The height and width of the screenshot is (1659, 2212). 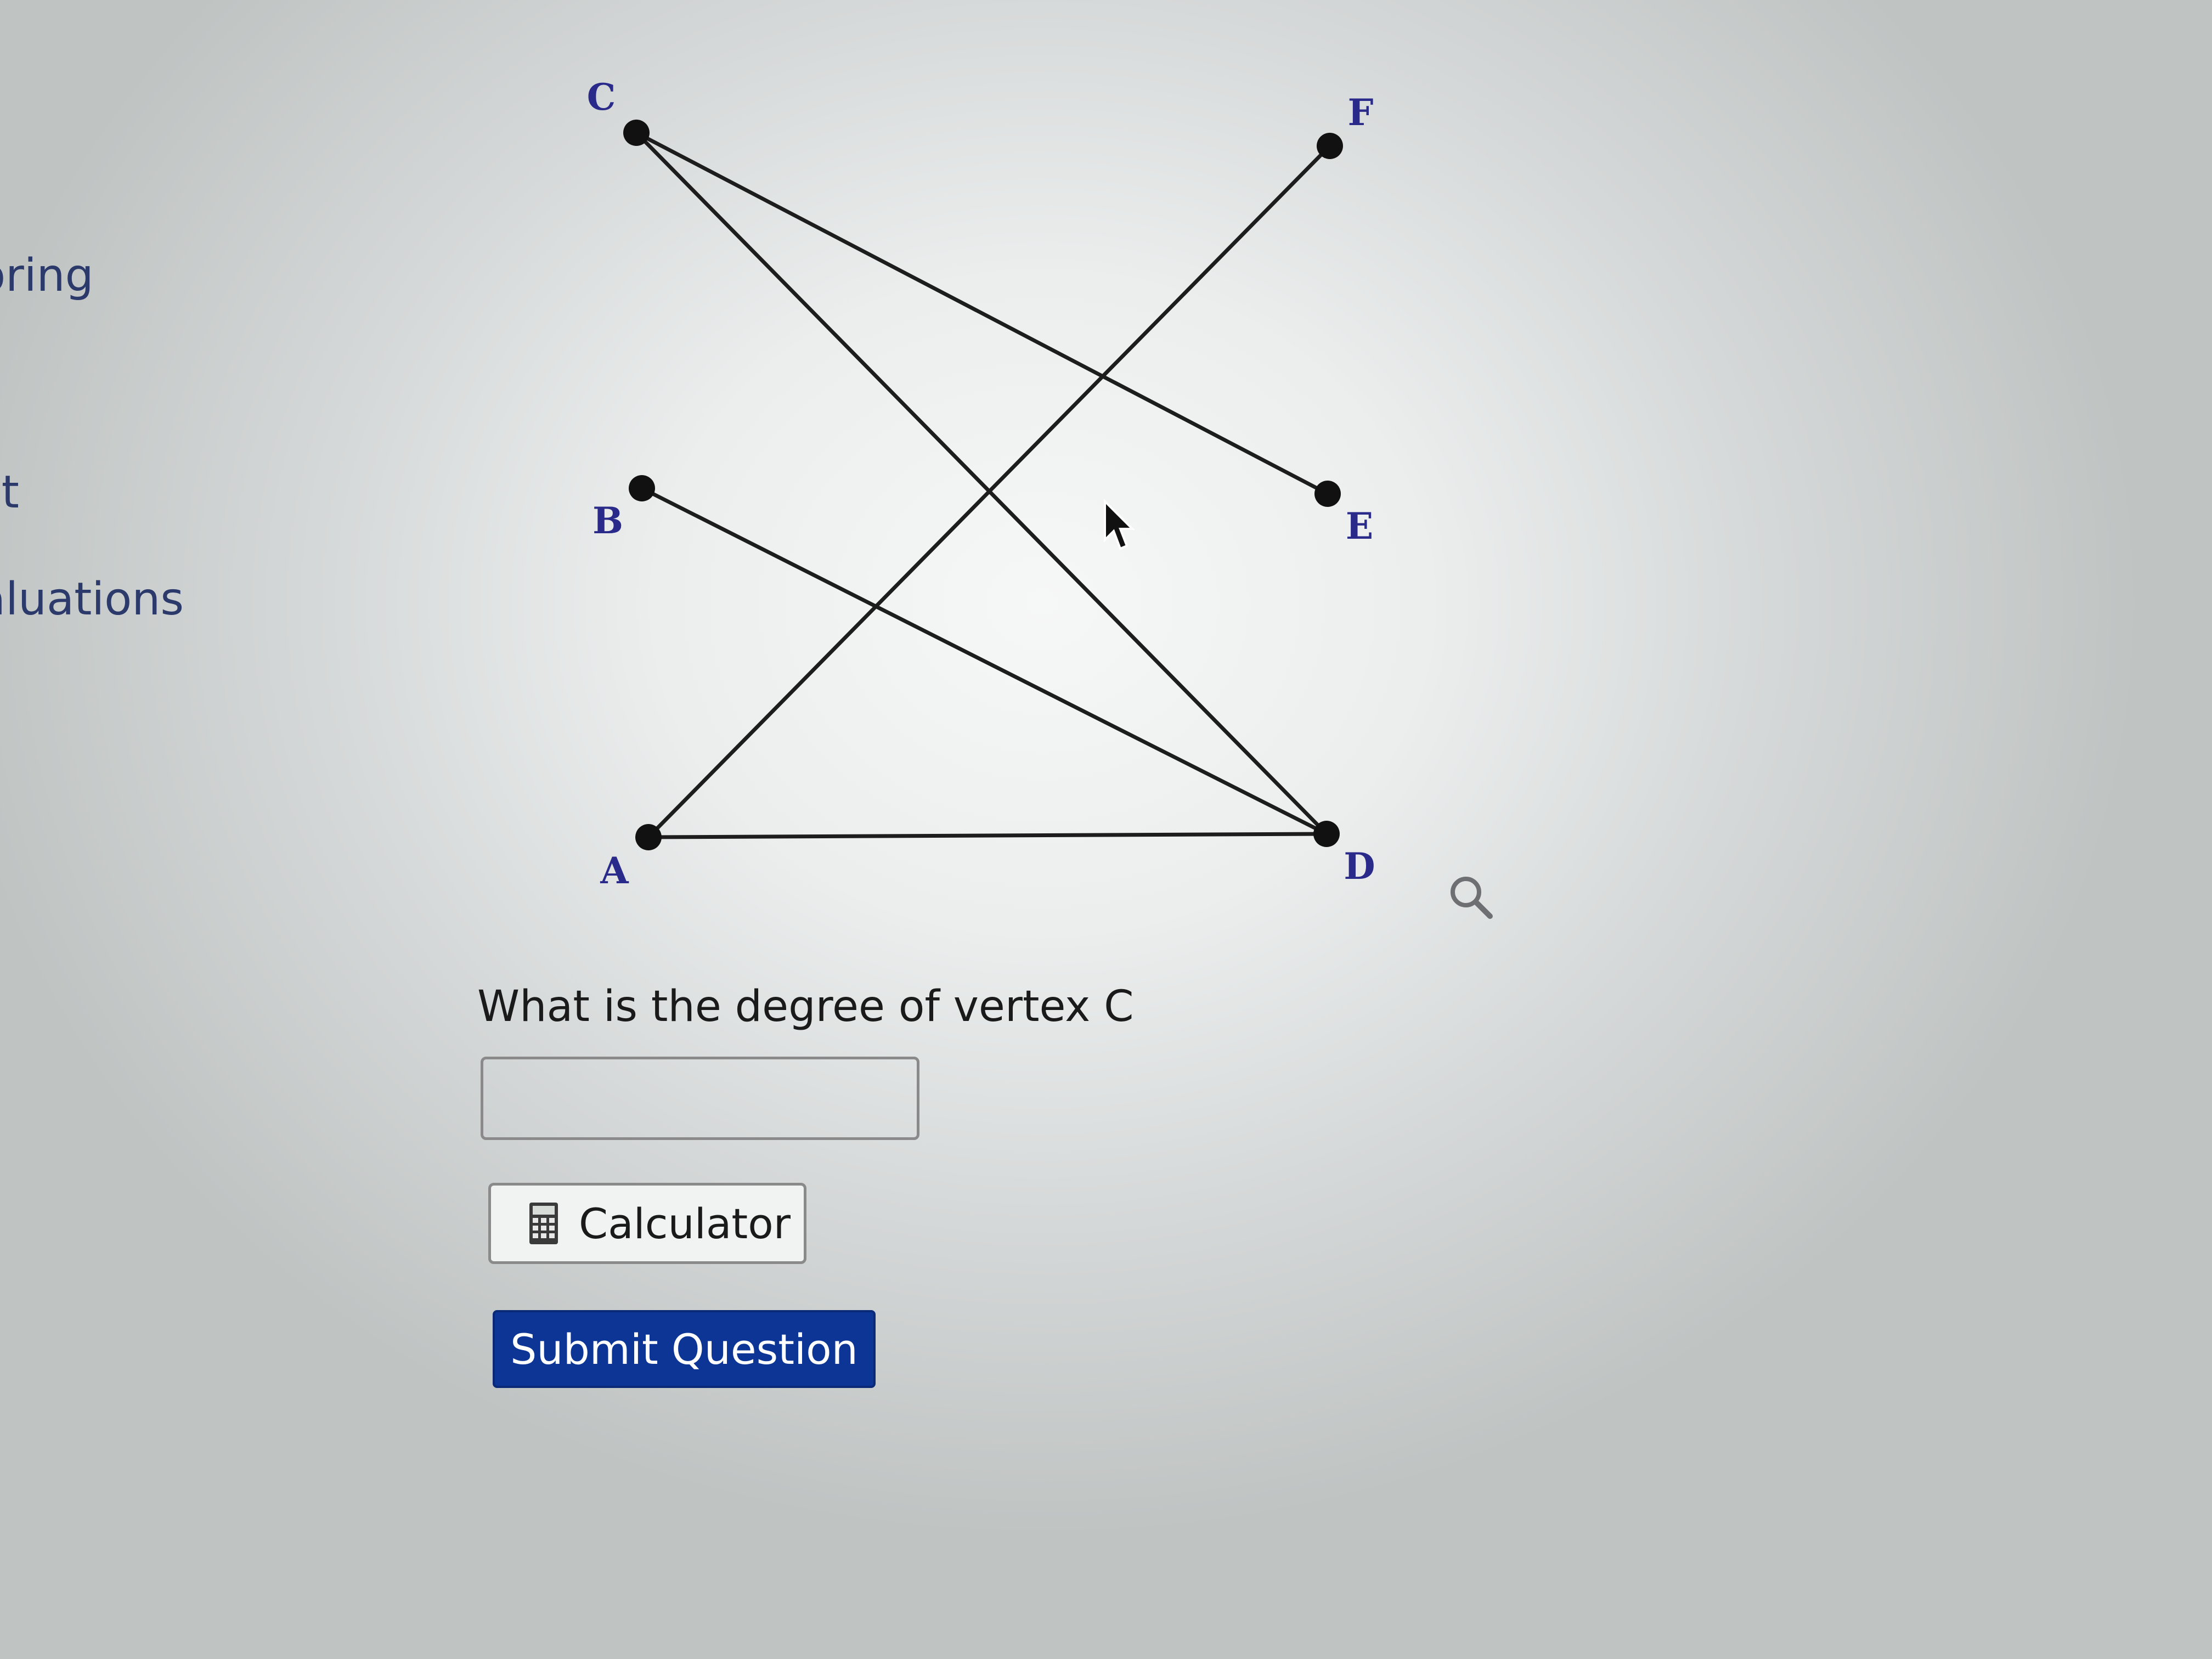 I want to click on mouse-pointer-icon, so click(x=1120, y=525).